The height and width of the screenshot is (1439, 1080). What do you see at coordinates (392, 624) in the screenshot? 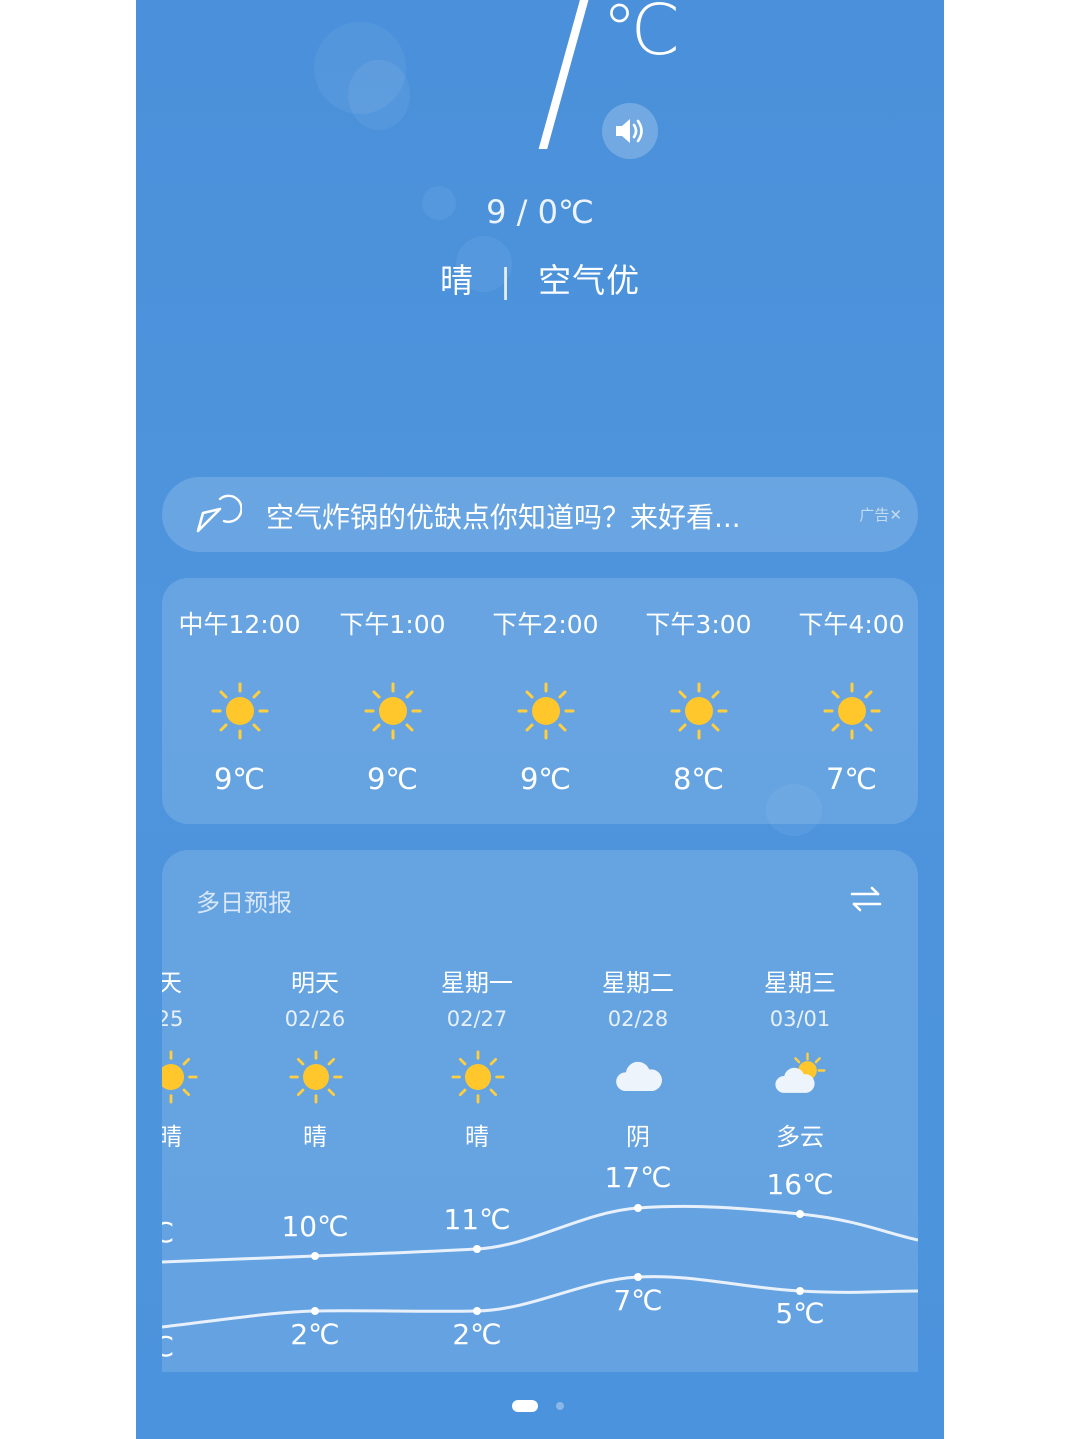
I see `hour-time: 下午1:00` at bounding box center [392, 624].